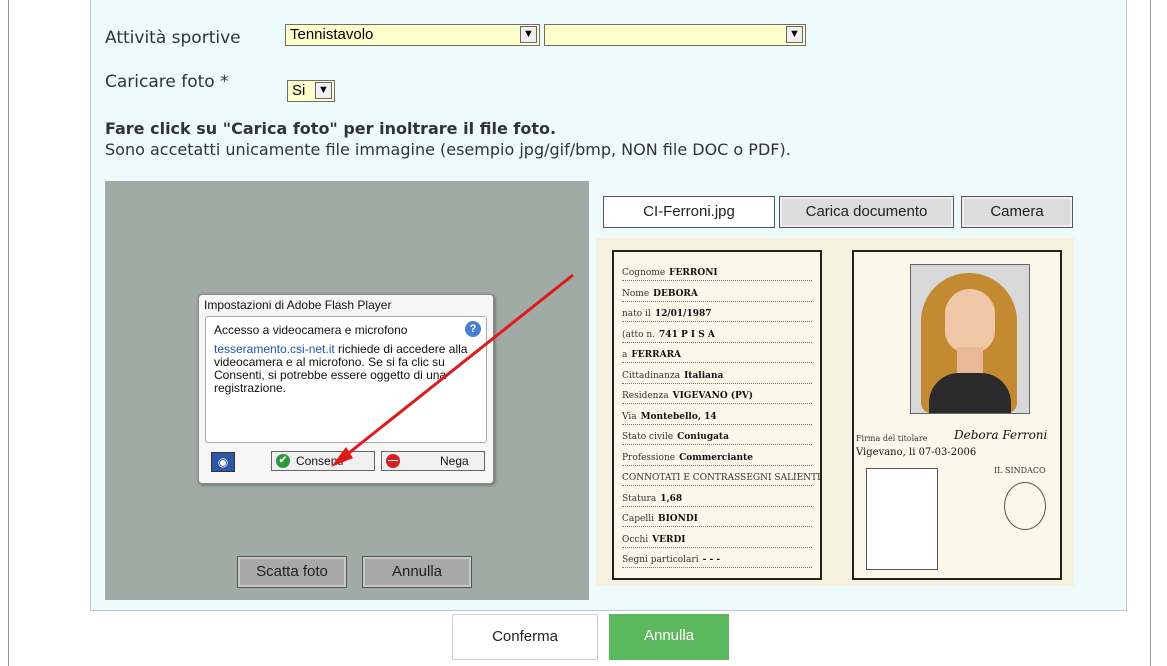  Describe the element at coordinates (452, 370) in the screenshot. I see `annotation-arrow` at that location.